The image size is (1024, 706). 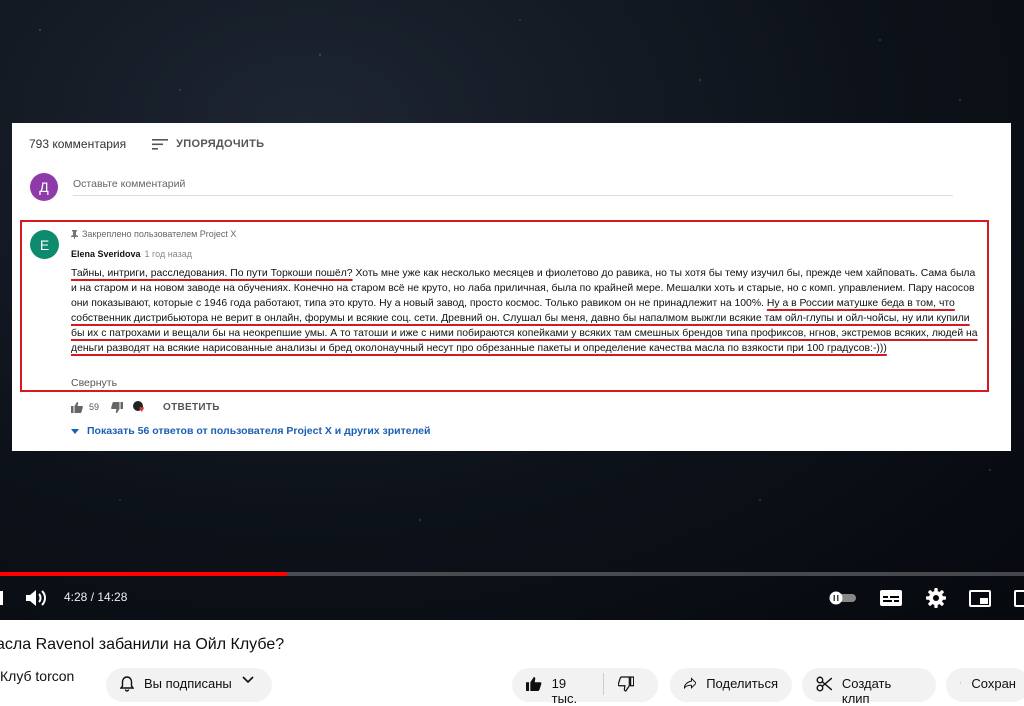 What do you see at coordinates (44, 244) in the screenshot?
I see `commenter-avatar: E` at bounding box center [44, 244].